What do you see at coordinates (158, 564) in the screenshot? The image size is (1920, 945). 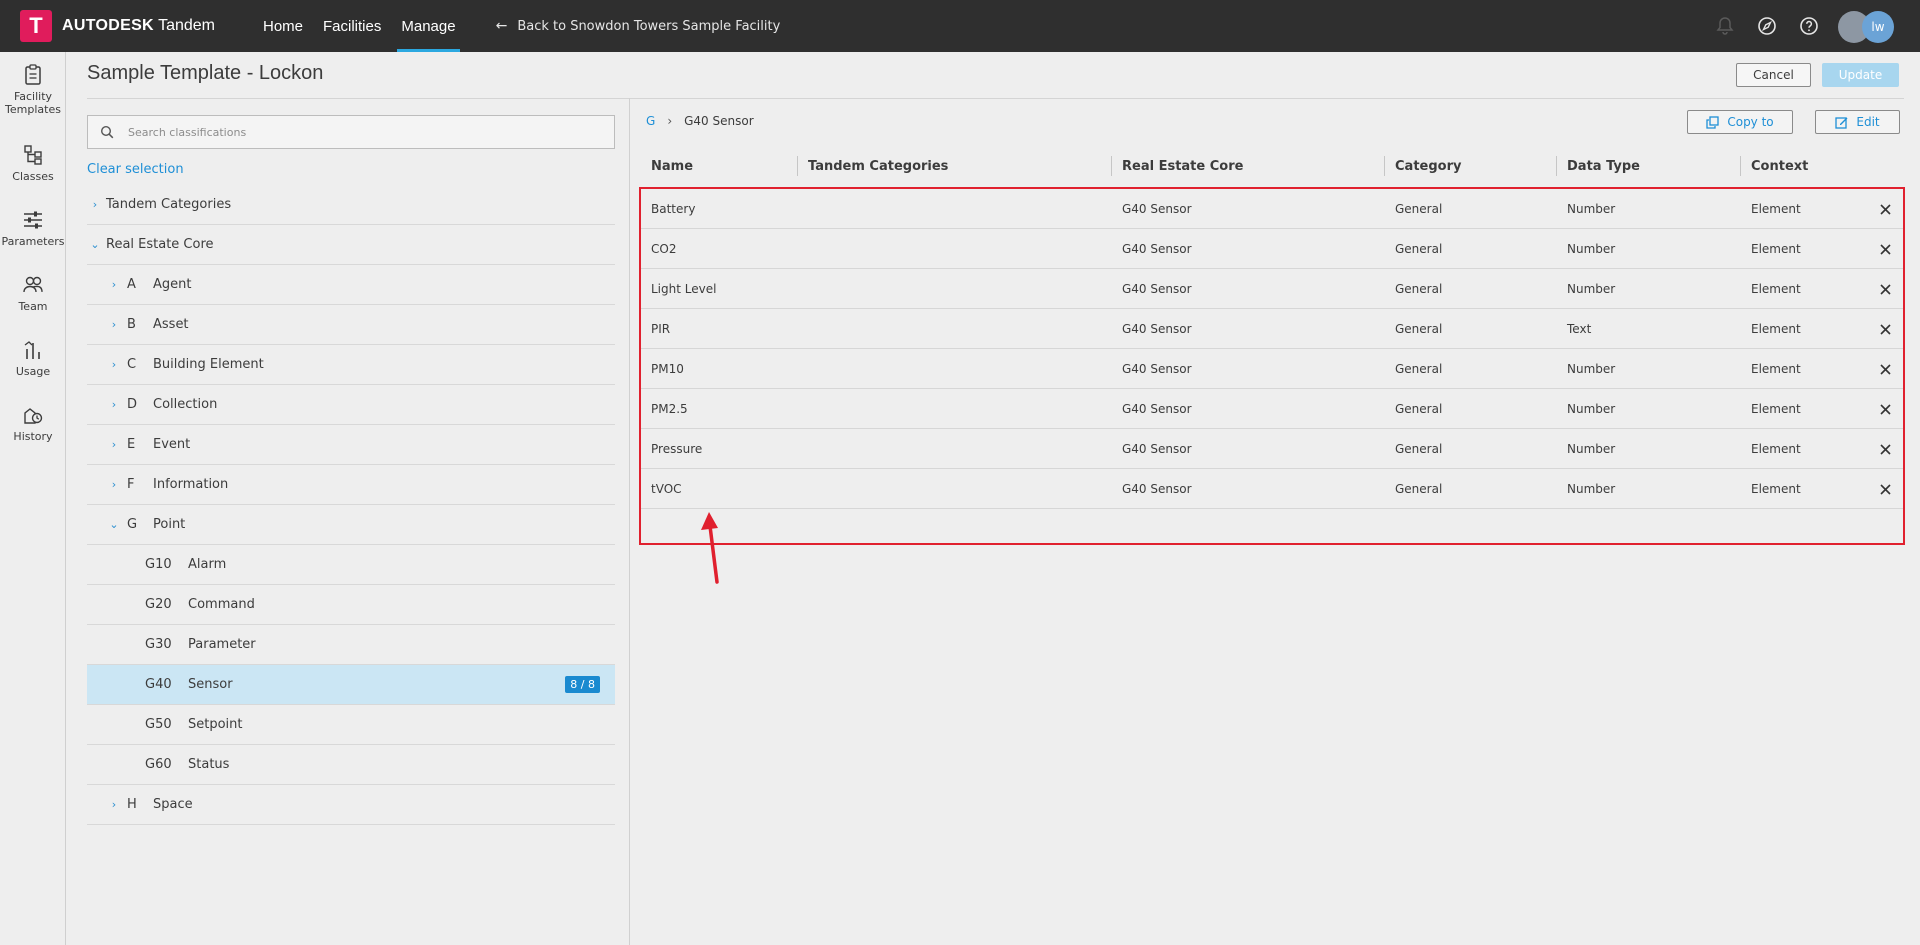 I see `tree-item-code: G10` at bounding box center [158, 564].